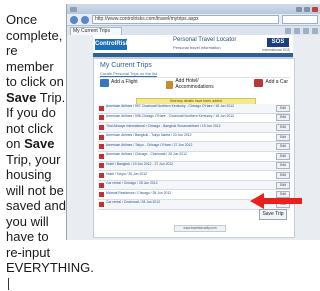  I want to click on sos-logo-caption: International SOS, so click(276, 50).